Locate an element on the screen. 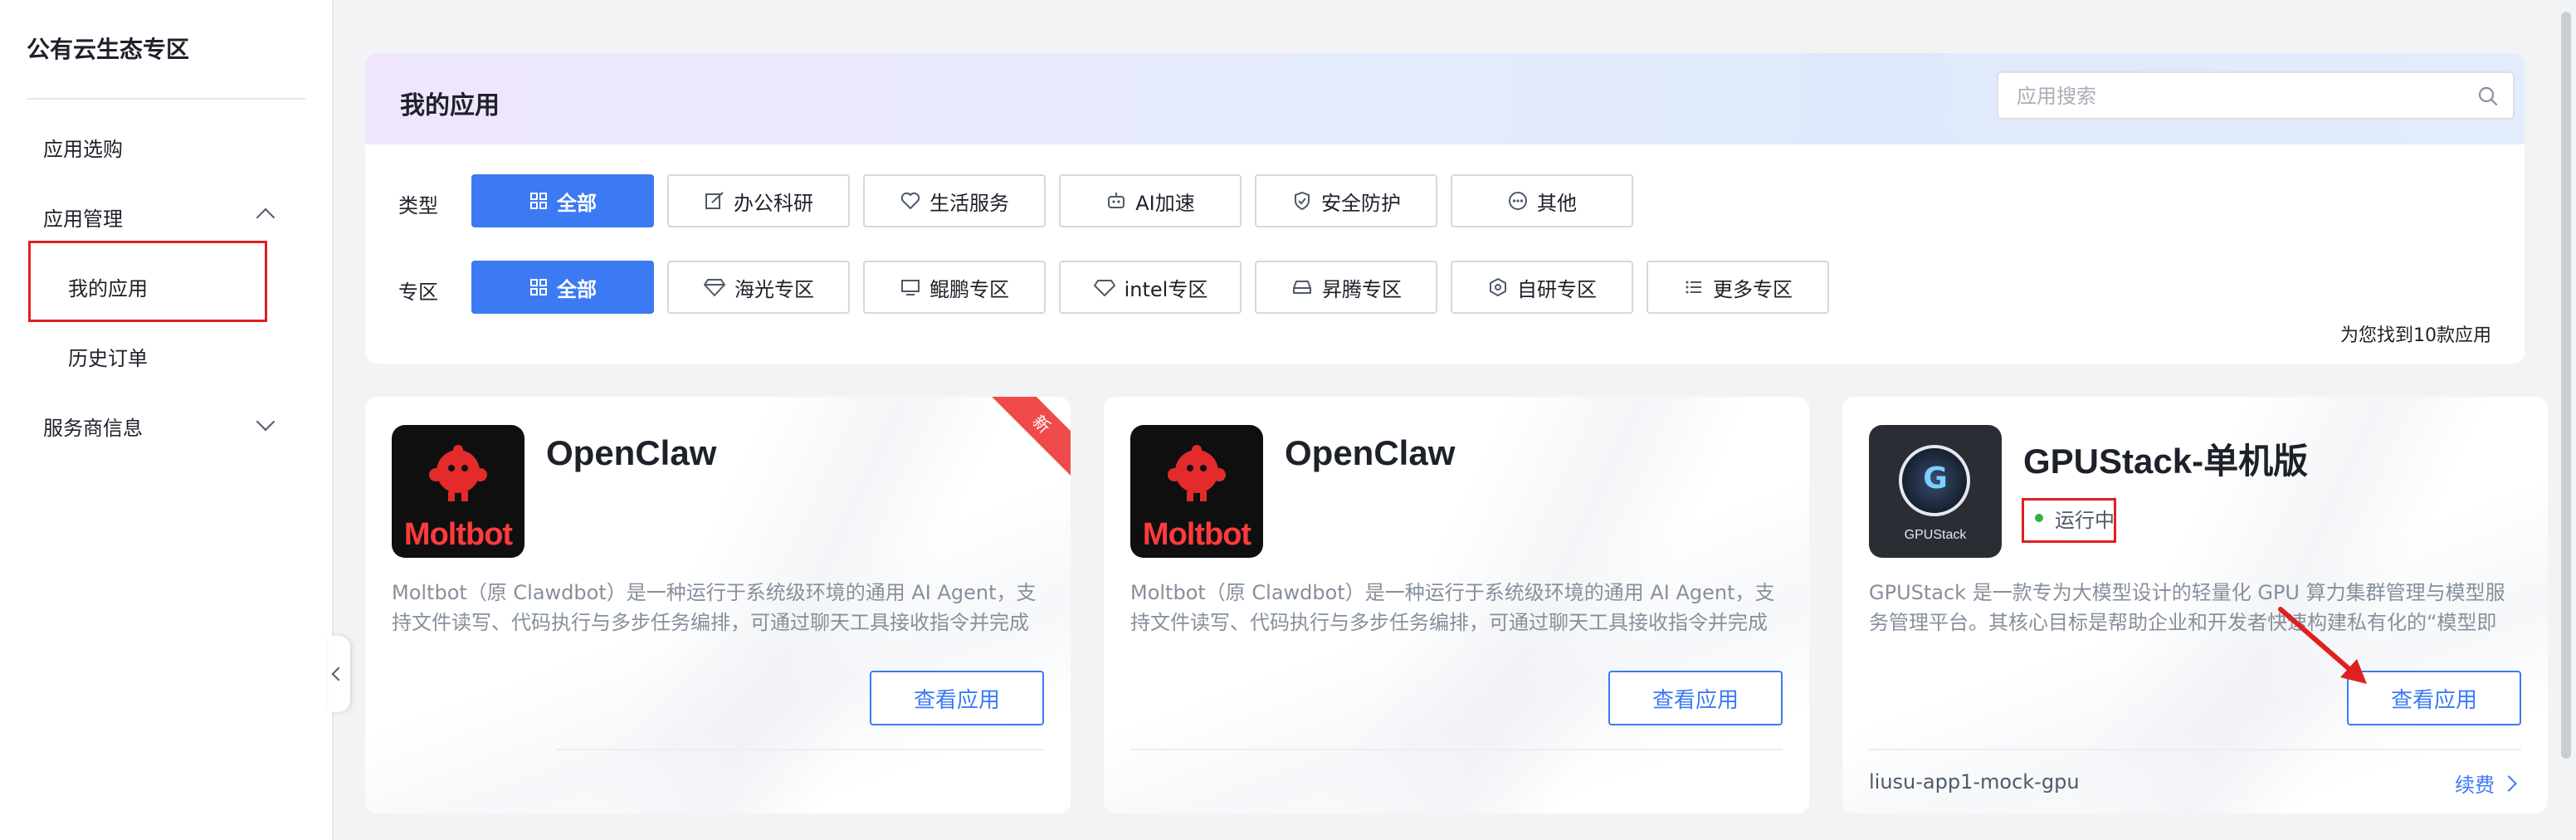  heart-icon is located at coordinates (910, 200).